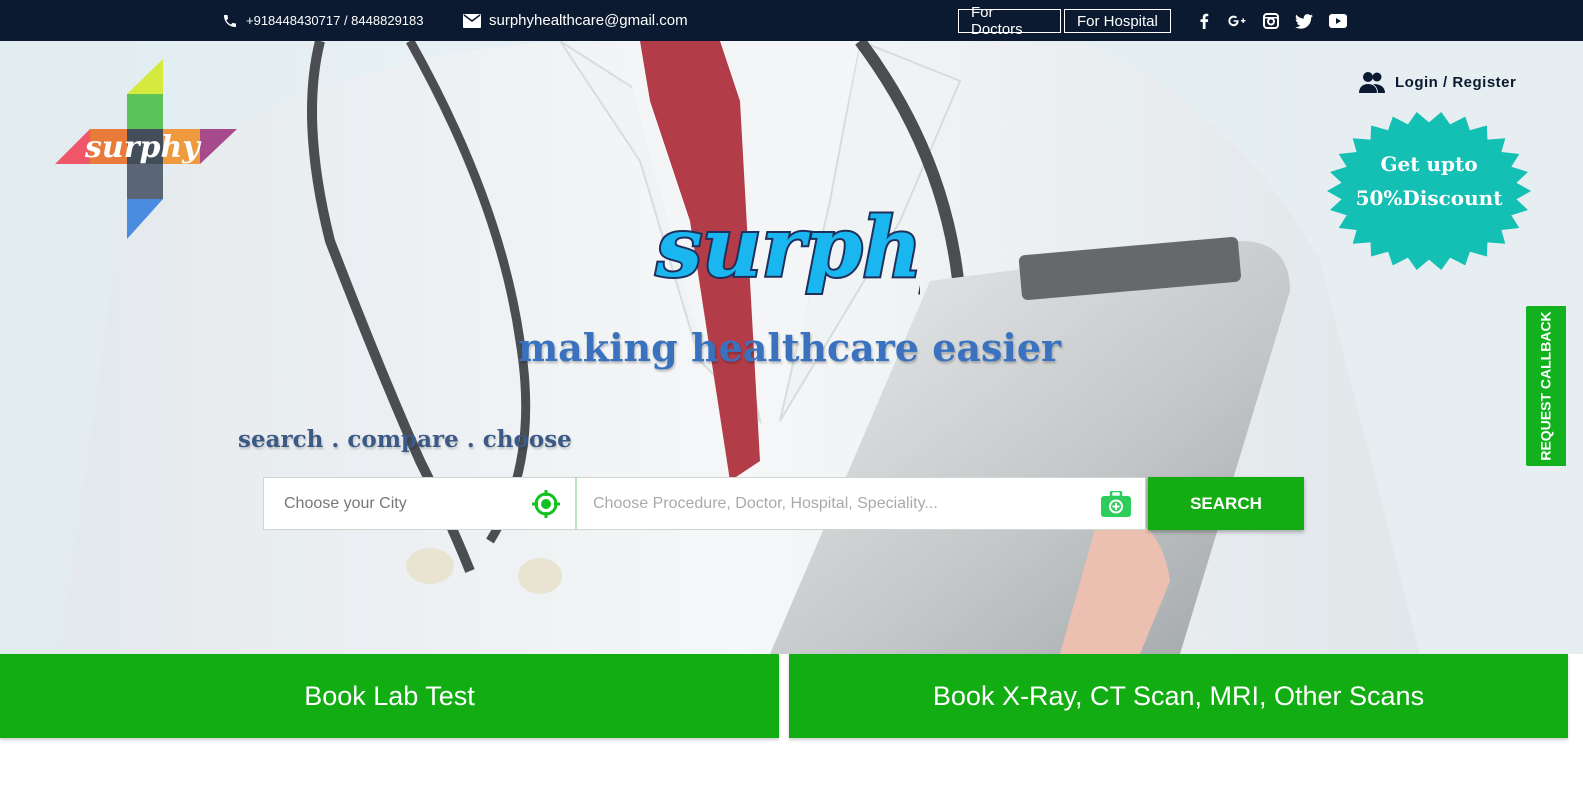  I want to click on city-placeholder: Choose your City, so click(345, 503).